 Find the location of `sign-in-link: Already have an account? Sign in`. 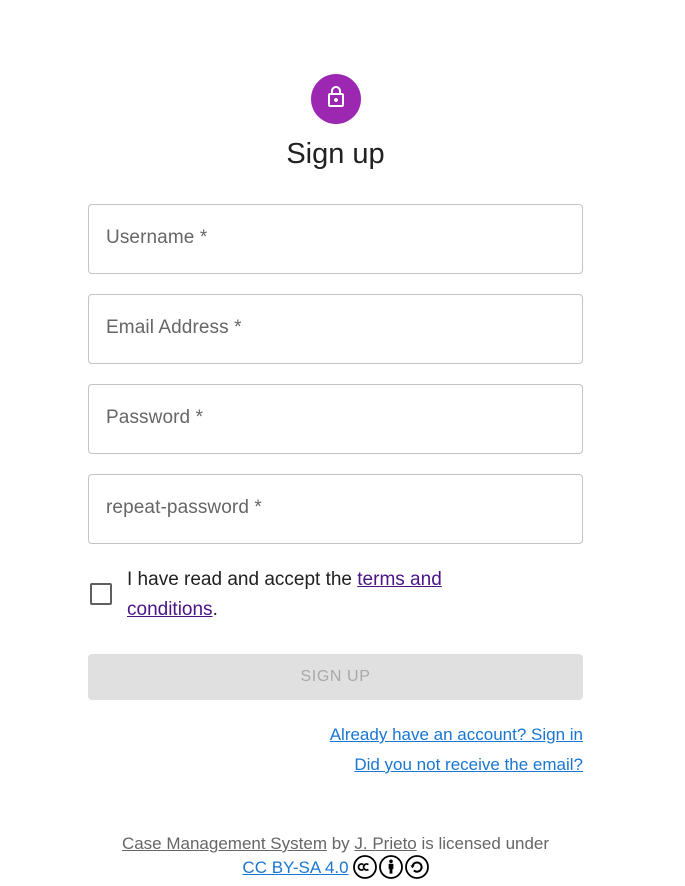

sign-in-link: Already have an account? Sign in is located at coordinates (456, 735).